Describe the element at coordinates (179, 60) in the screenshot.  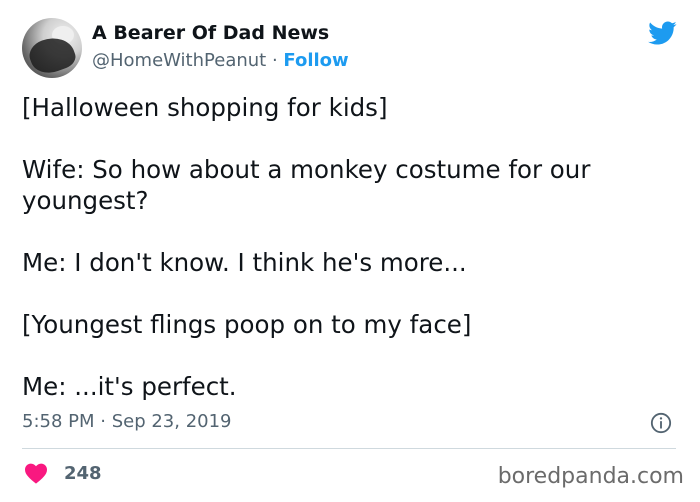
I see `author-handle: @HomeWithPeanut` at that location.